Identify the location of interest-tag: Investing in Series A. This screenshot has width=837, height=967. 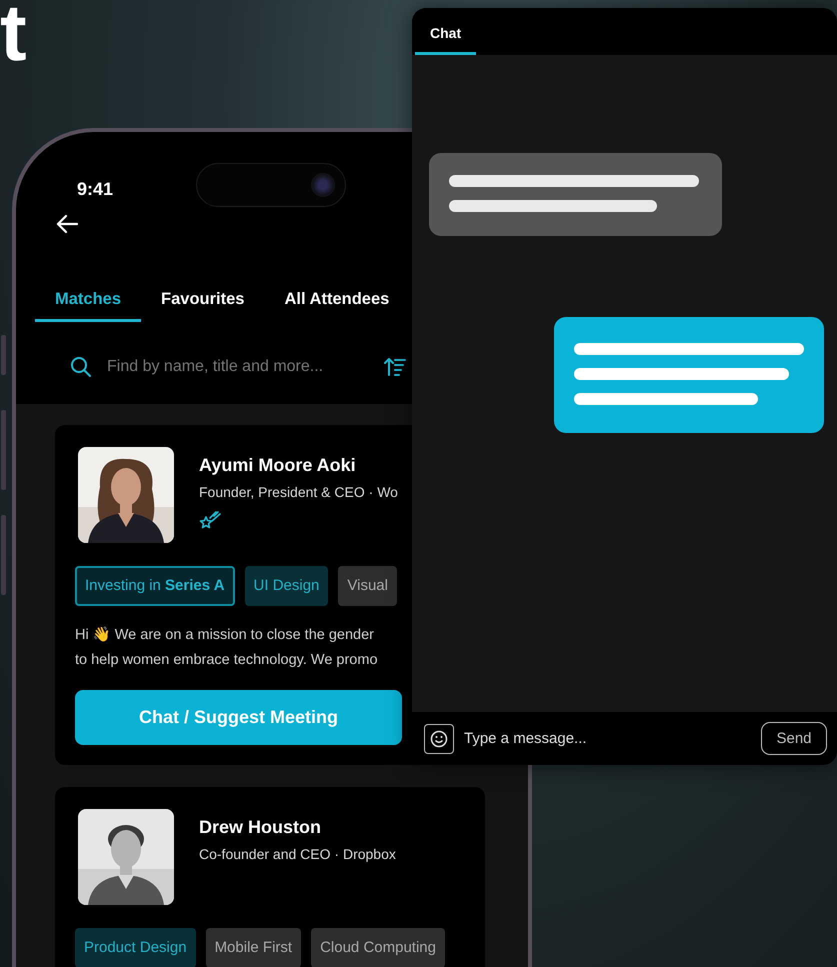
(155, 586).